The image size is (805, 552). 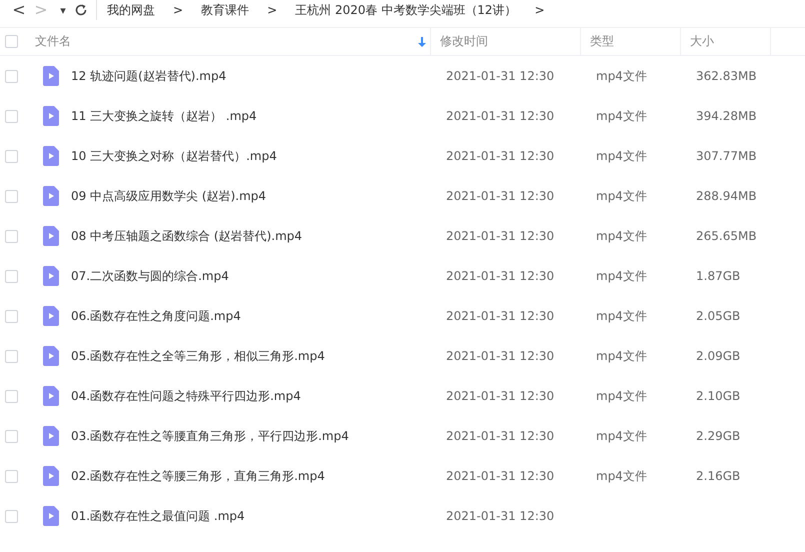 What do you see at coordinates (11, 41) in the screenshot?
I see `select-all-checkbox` at bounding box center [11, 41].